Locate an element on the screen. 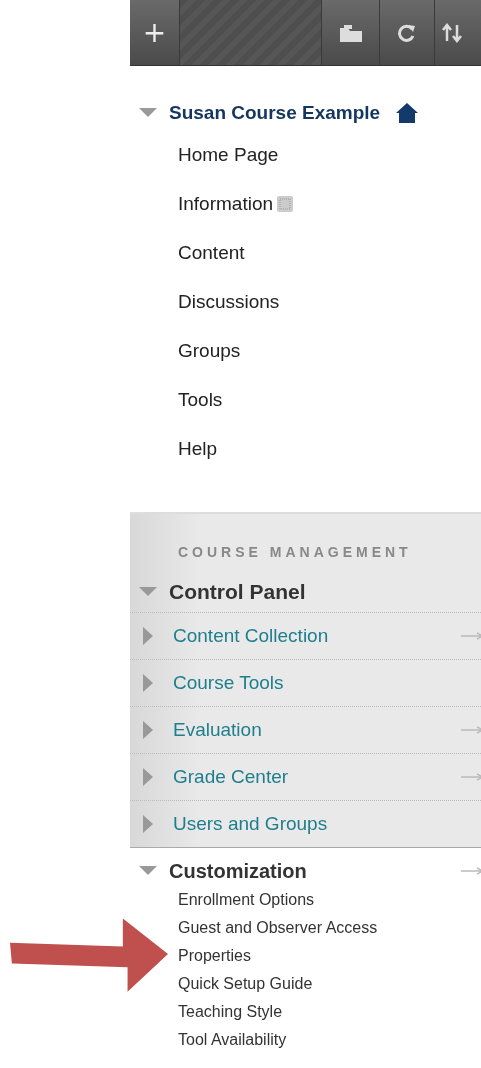  menu-item: Home Page is located at coordinates (228, 154).